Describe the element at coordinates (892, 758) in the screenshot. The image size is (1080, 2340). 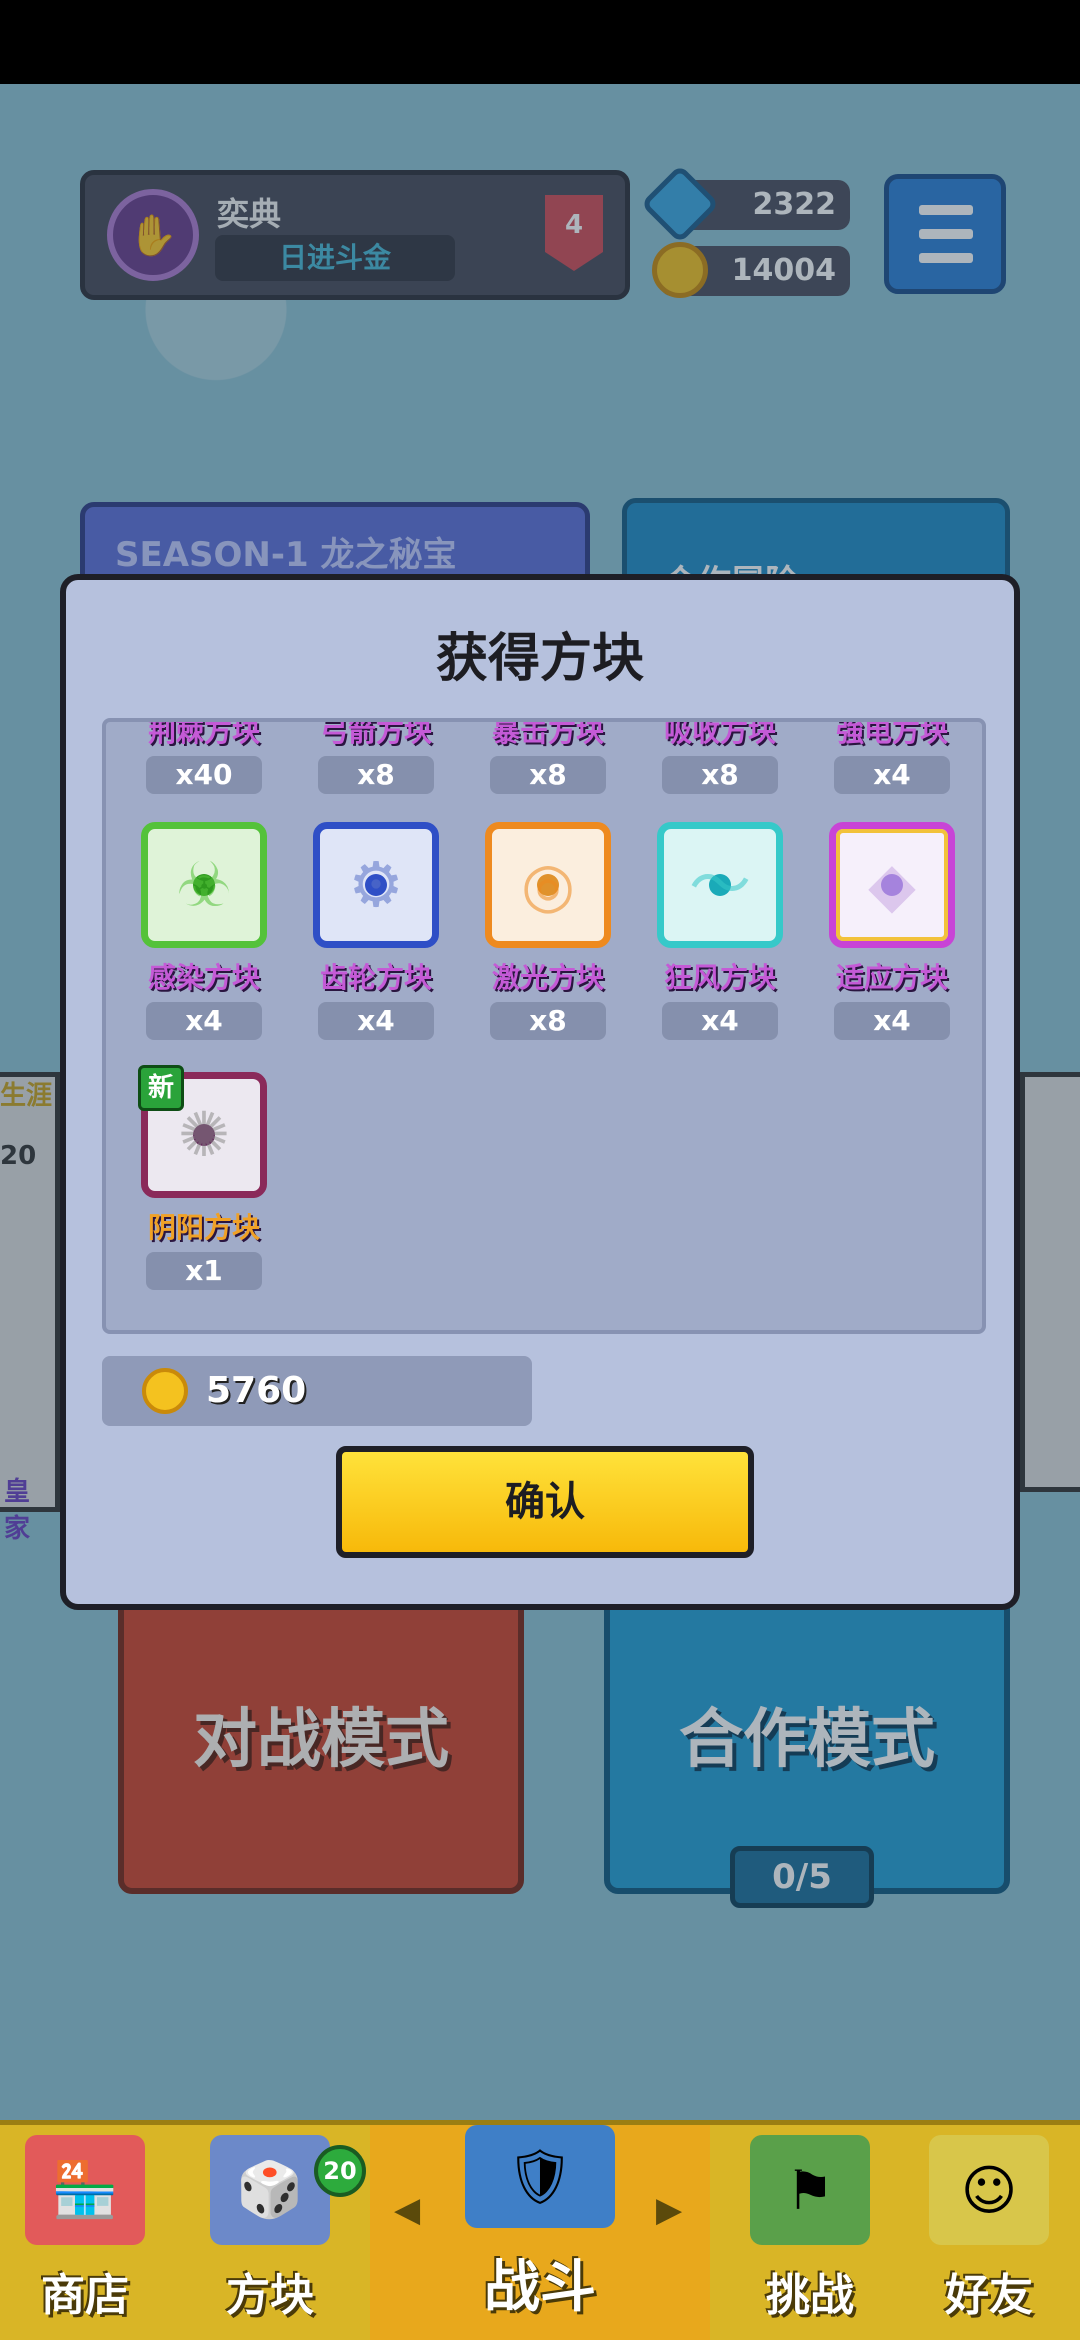
I see `list-item: 強电方块 x4` at that location.